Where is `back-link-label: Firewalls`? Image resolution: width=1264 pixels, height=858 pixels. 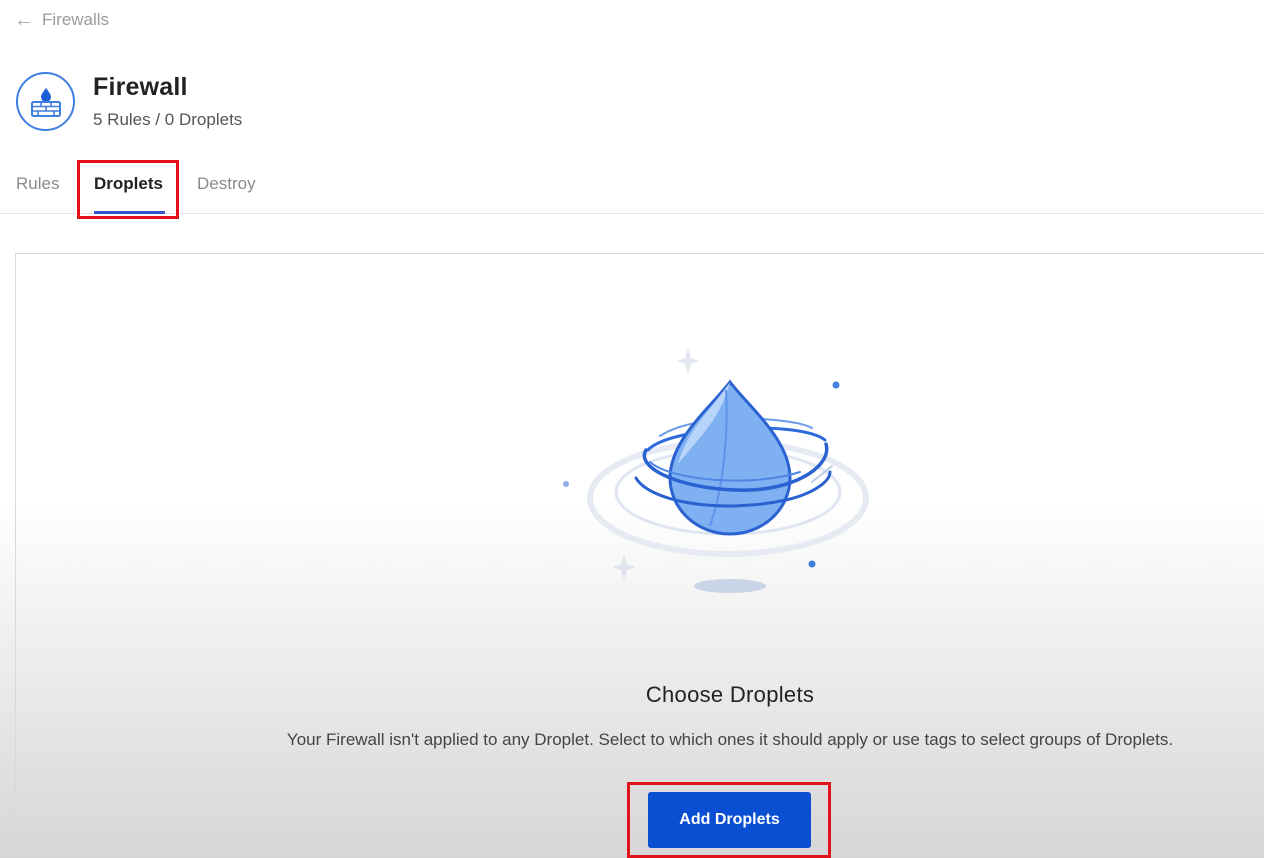
back-link-label: Firewalls is located at coordinates (76, 19).